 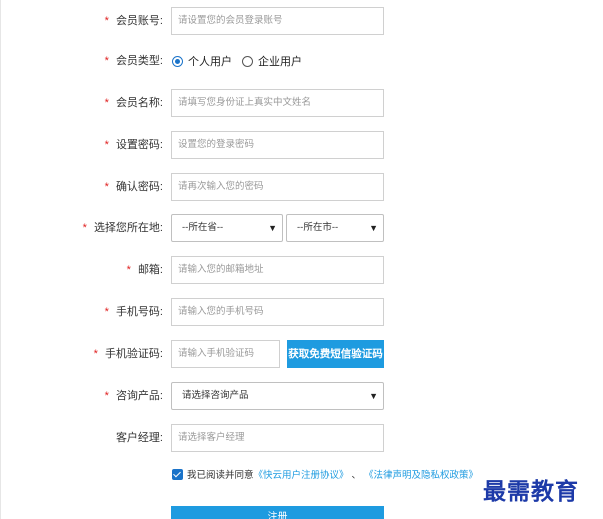 I want to click on sms-code-row: * 手机验证码: 请输入手机验证码 获取免费短信验证码, so click(x=301, y=354).